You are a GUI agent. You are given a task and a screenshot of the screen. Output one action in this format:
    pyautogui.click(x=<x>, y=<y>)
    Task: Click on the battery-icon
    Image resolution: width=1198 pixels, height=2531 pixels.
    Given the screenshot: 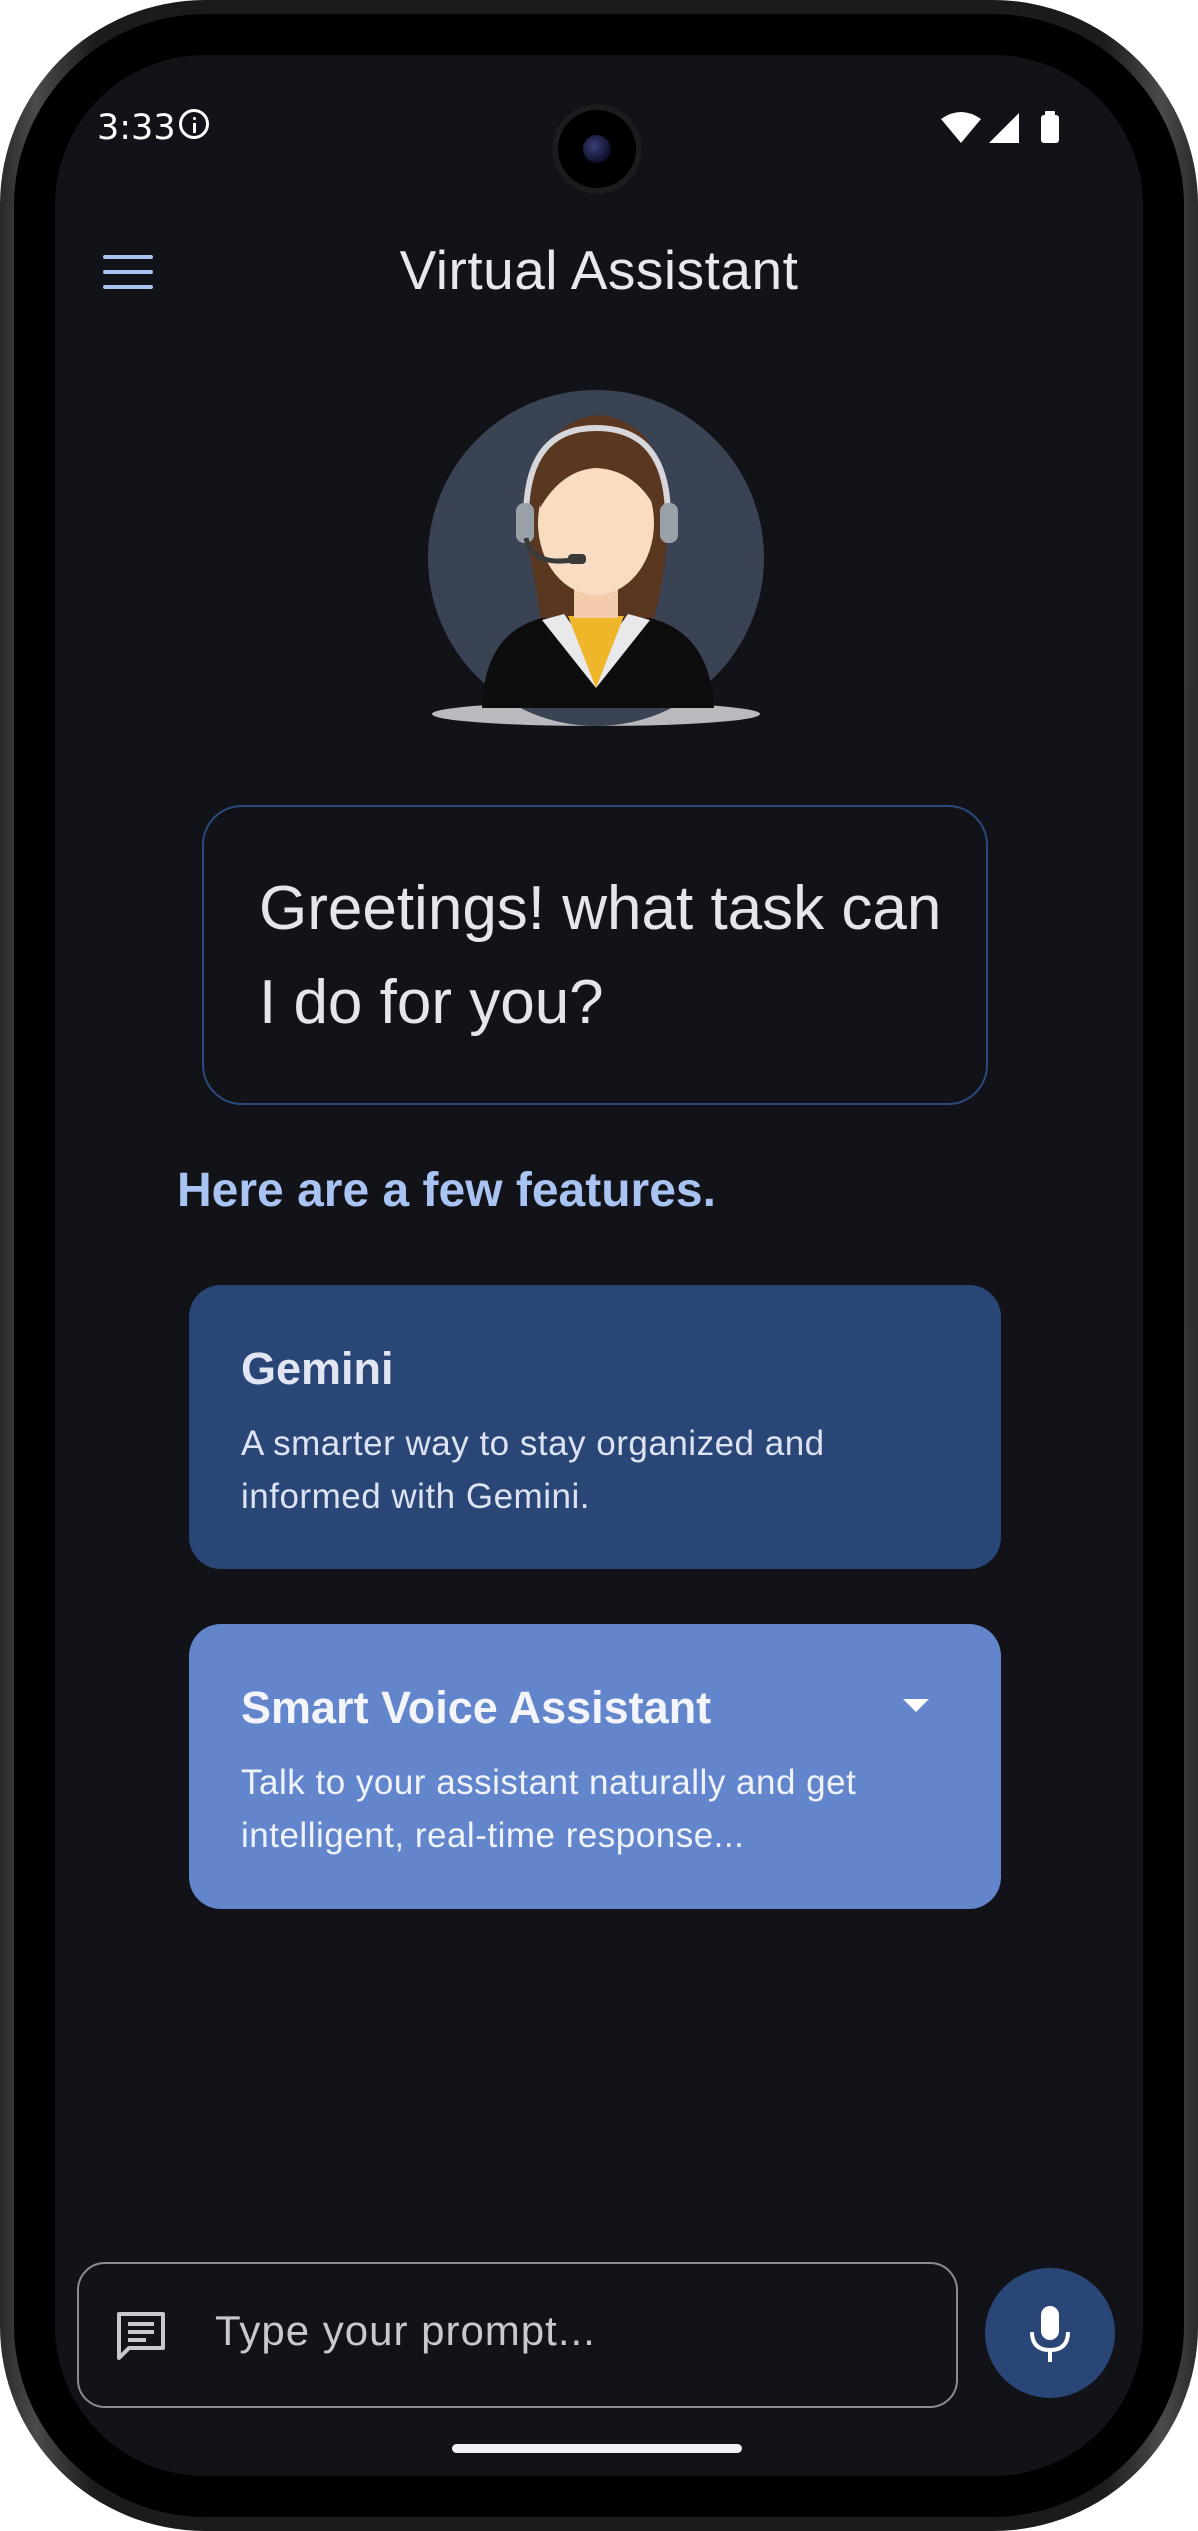 What is the action you would take?
    pyautogui.click(x=1050, y=129)
    